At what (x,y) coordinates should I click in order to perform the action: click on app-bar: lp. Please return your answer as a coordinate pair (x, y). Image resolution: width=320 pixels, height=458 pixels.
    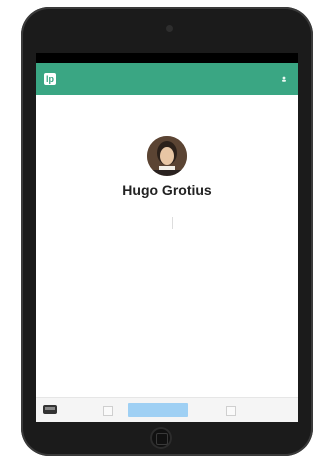
    Looking at the image, I should click on (167, 79).